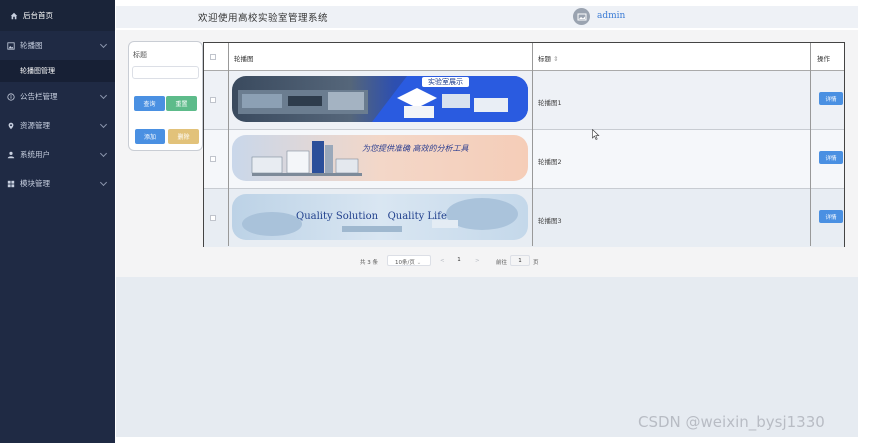 The height and width of the screenshot is (443, 870). What do you see at coordinates (415, 148) in the screenshot?
I see `banner-caption: 为您提供准确 高效的分析工具` at bounding box center [415, 148].